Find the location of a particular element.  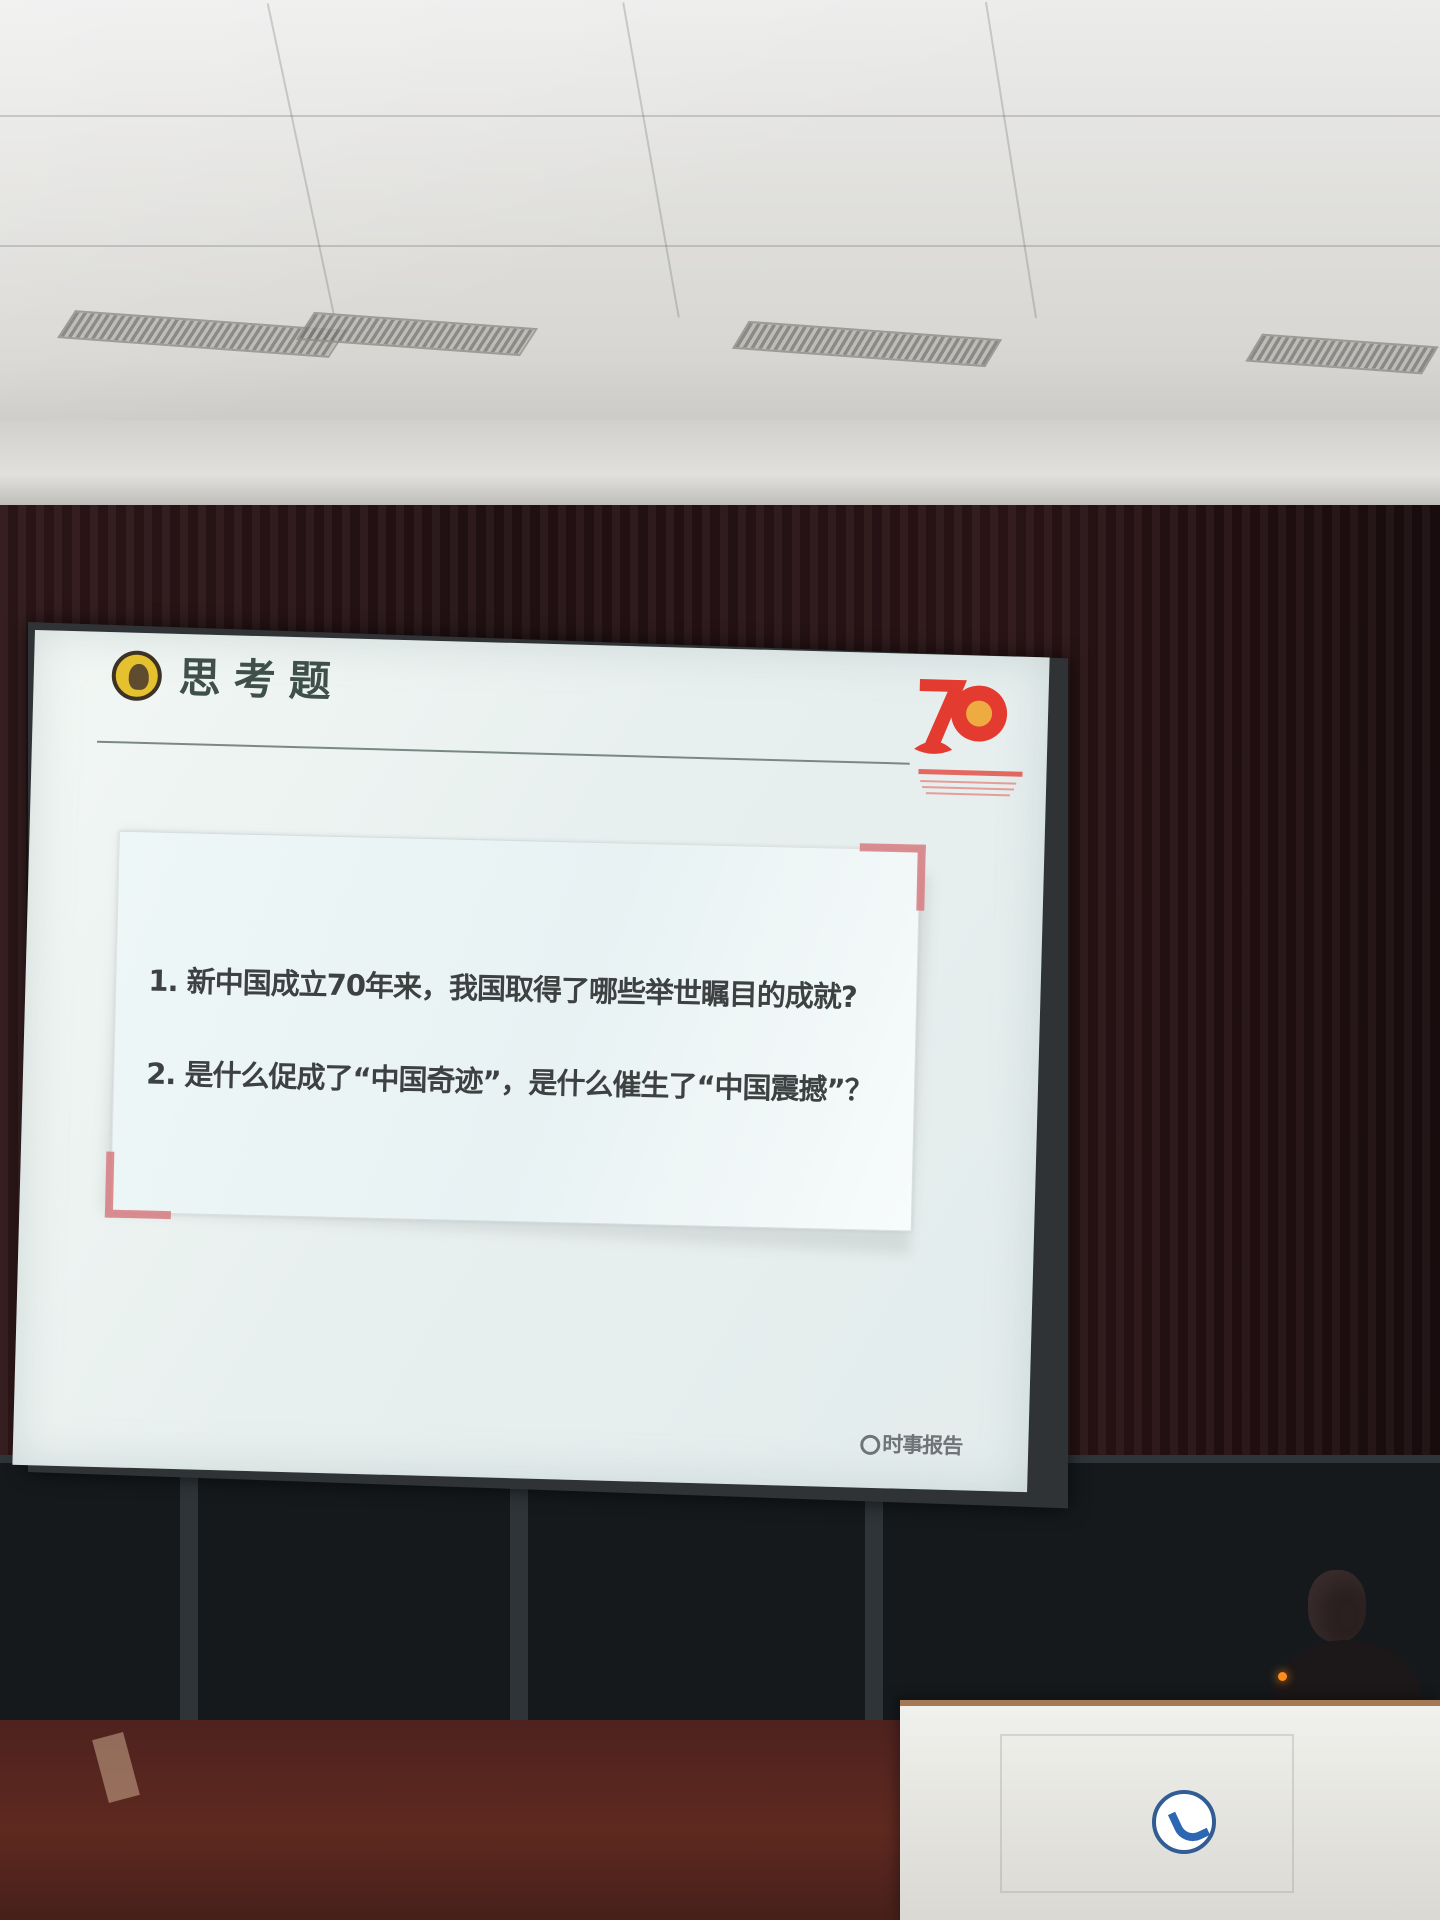

slide-footer-logo: 时事报告 is located at coordinates (920, 1445).